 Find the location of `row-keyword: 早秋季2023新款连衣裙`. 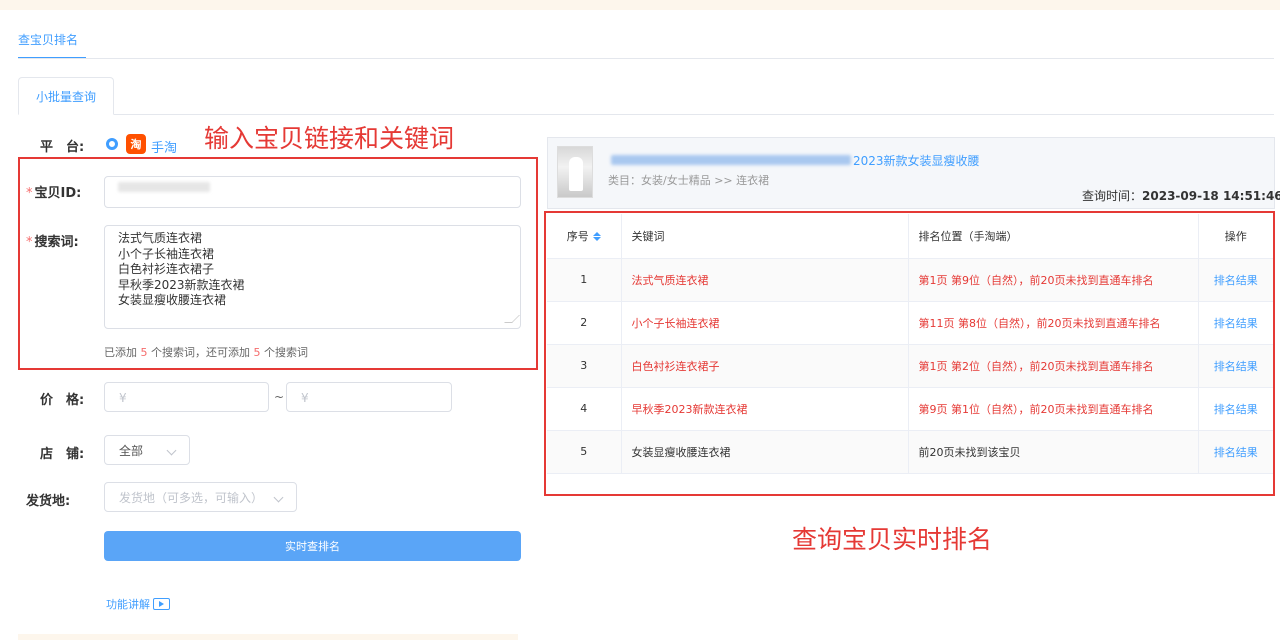

row-keyword: 早秋季2023新款连衣裙 is located at coordinates (765, 409).